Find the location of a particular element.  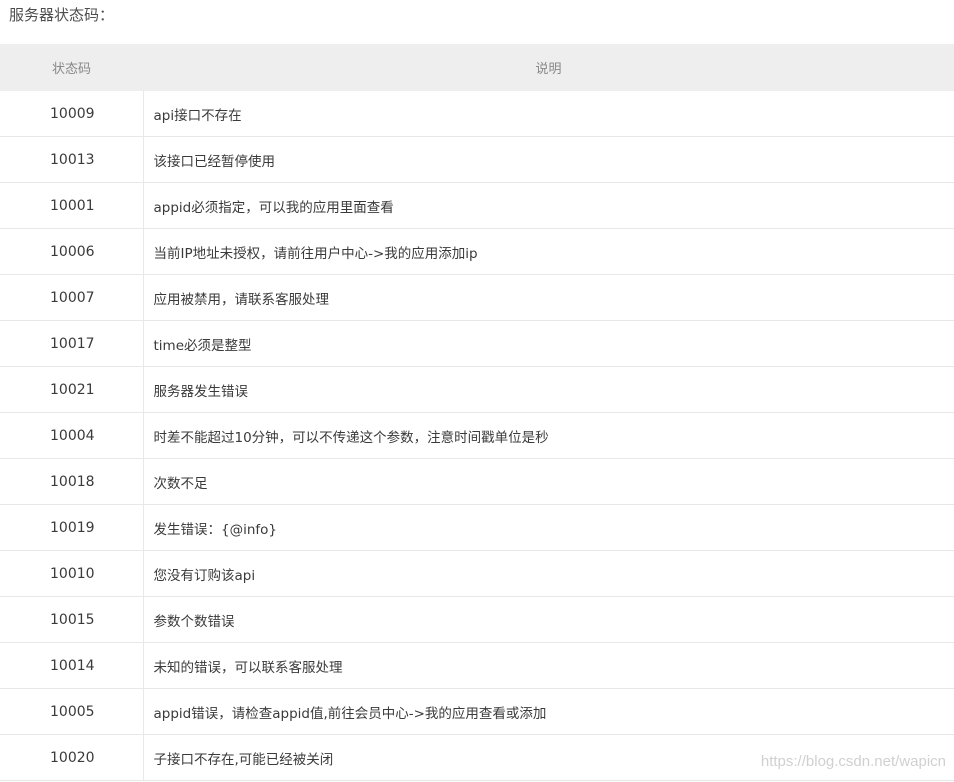

watermark: https://blog.csdn.net/wapicn is located at coordinates (853, 761).